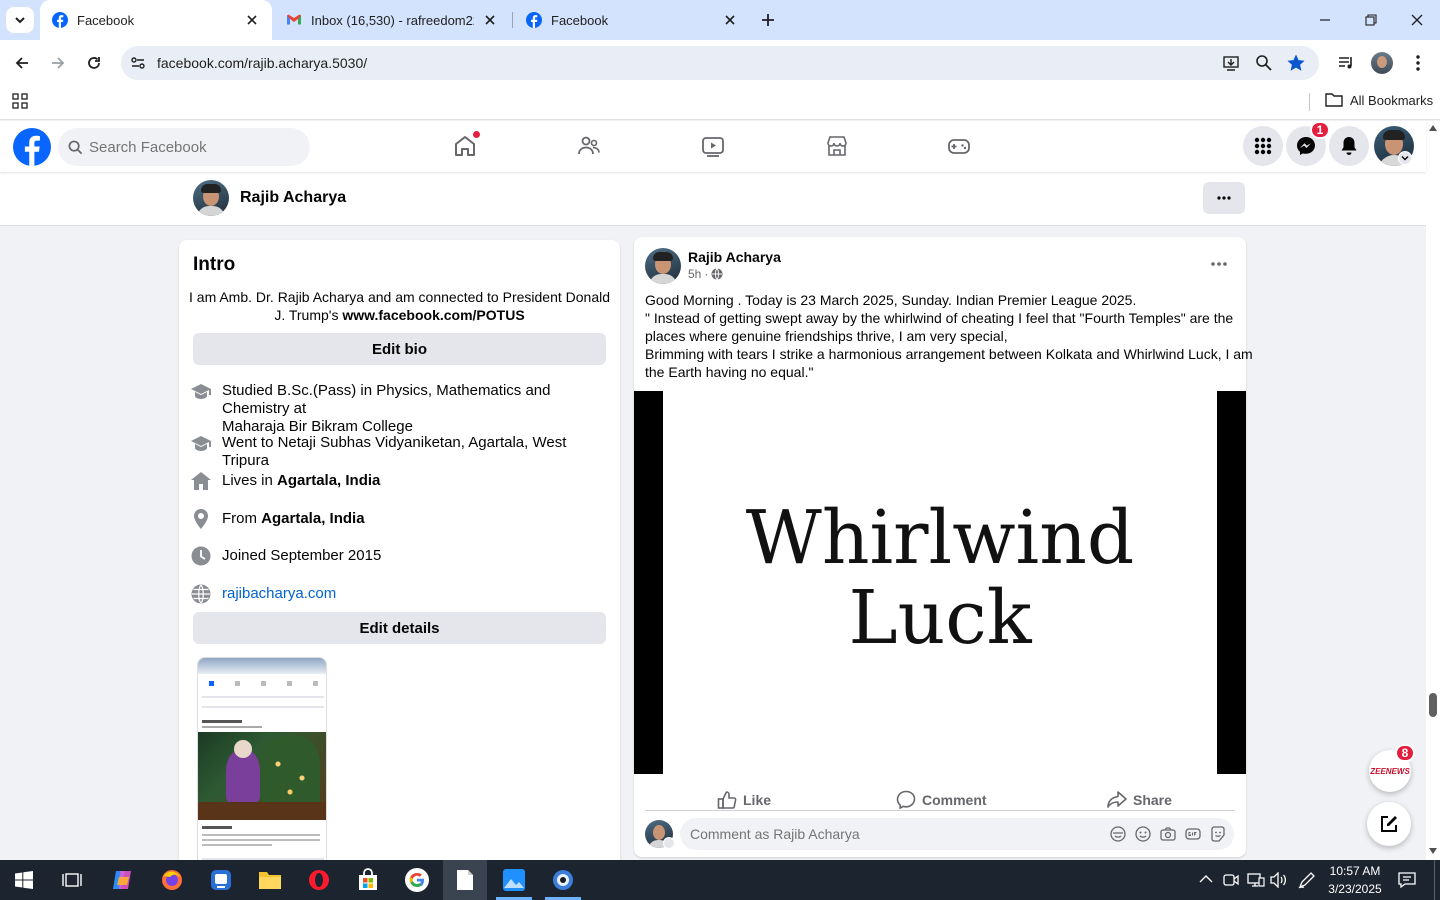 The height and width of the screenshot is (900, 1440). Describe the element at coordinates (694, 274) in the screenshot. I see `post-time: 5h` at that location.